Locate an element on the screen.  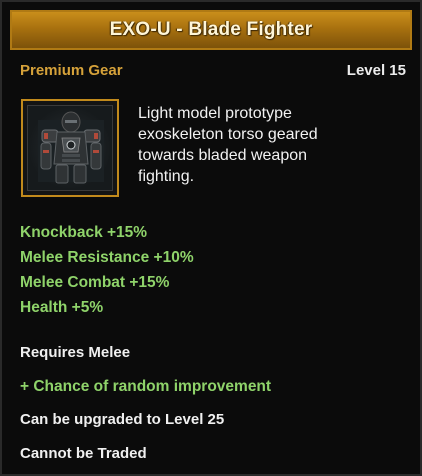
item-requirement: Requires Melee is located at coordinates (75, 352).